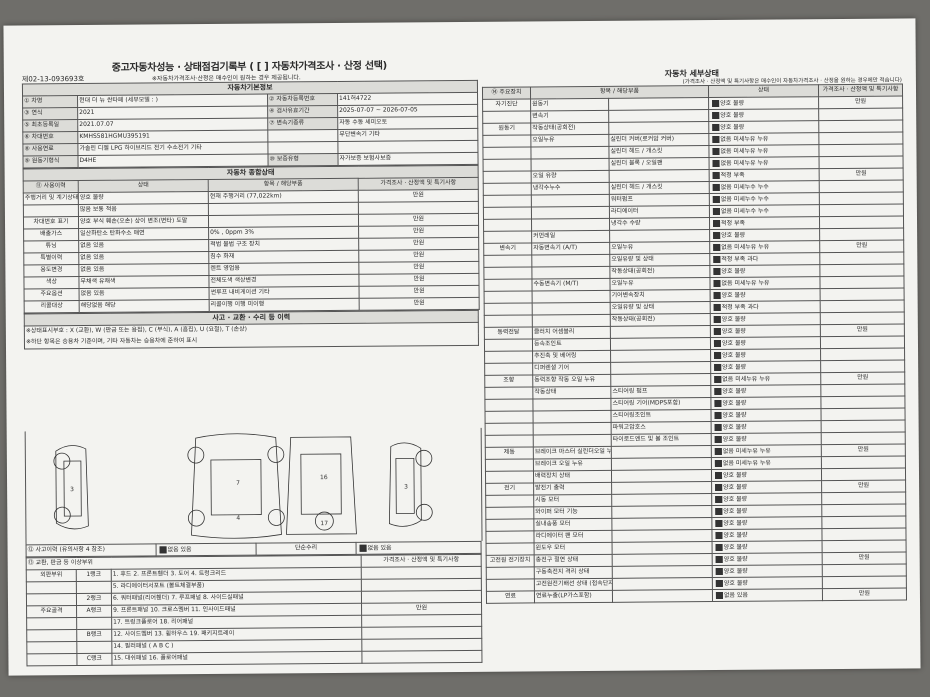 Image resolution: width=930 pixels, height=697 pixels. What do you see at coordinates (570, 188) in the screenshot?
I see `detail-item: 냉각수누수` at bounding box center [570, 188].